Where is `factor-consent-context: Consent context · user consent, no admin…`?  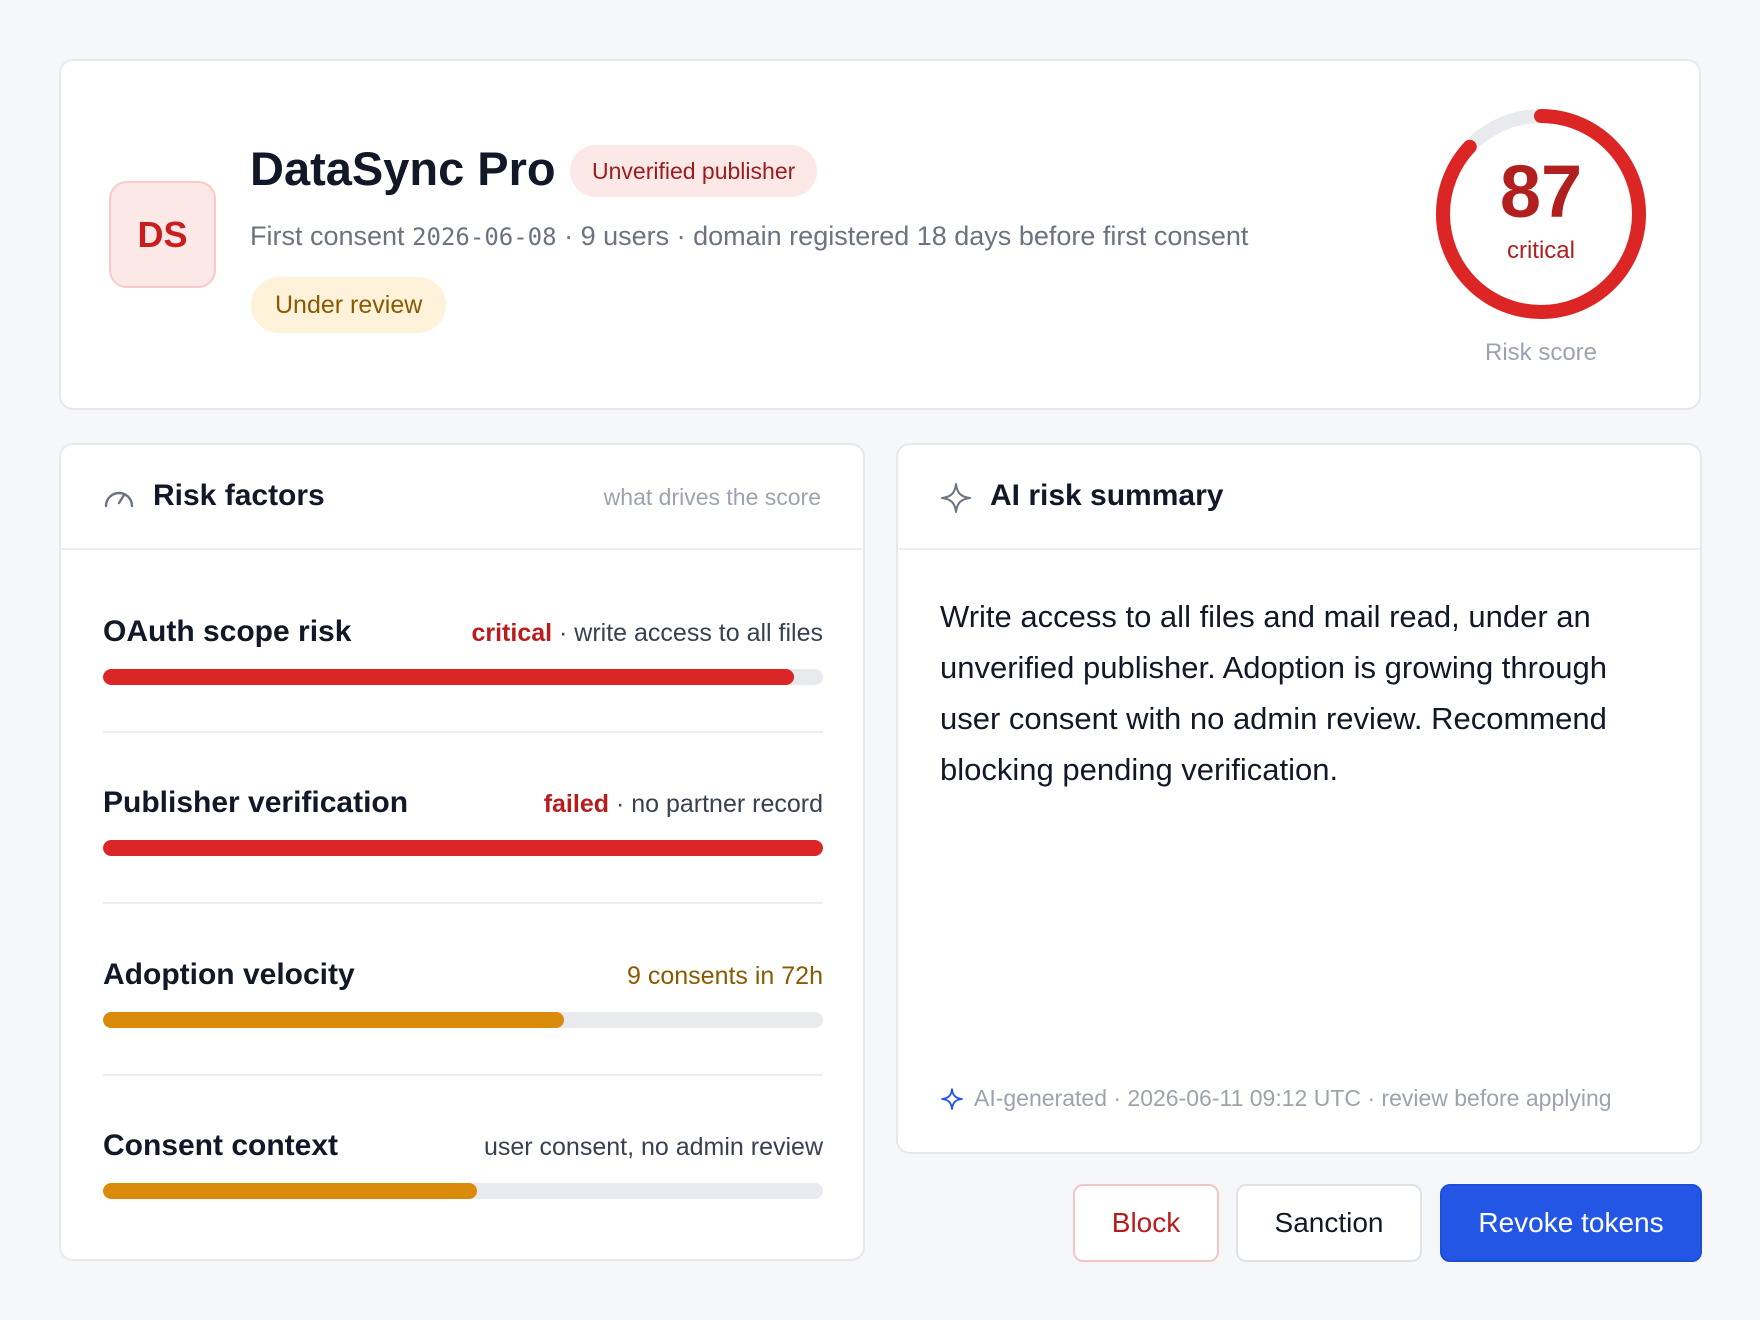 factor-consent-context: Consent context · user consent, no admin… is located at coordinates (463, 1204).